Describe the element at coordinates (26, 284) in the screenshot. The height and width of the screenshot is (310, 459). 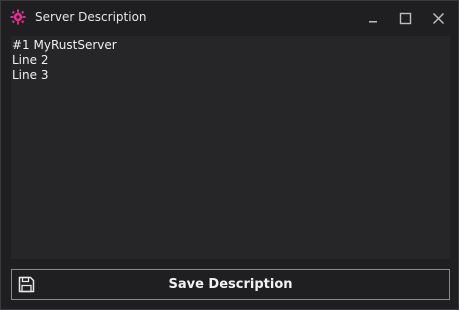
I see `floppy-disk-icon` at that location.